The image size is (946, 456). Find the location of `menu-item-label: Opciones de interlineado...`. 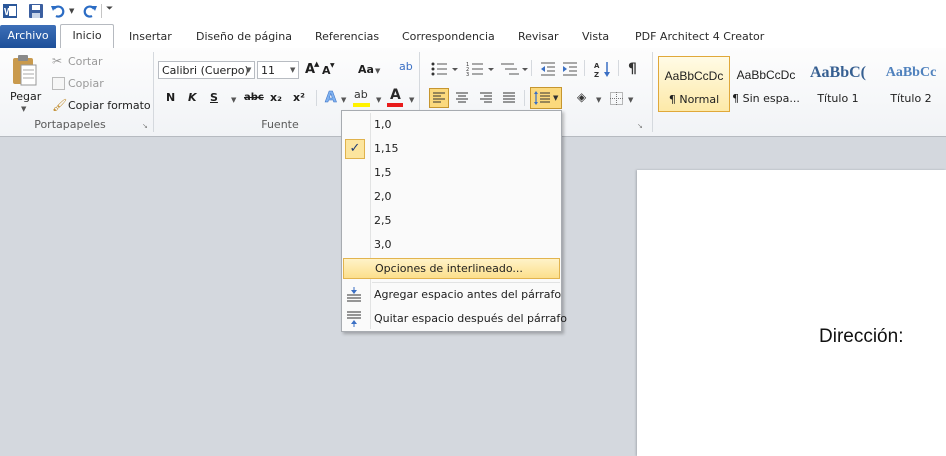

menu-item-label: Opciones de interlineado... is located at coordinates (449, 268).